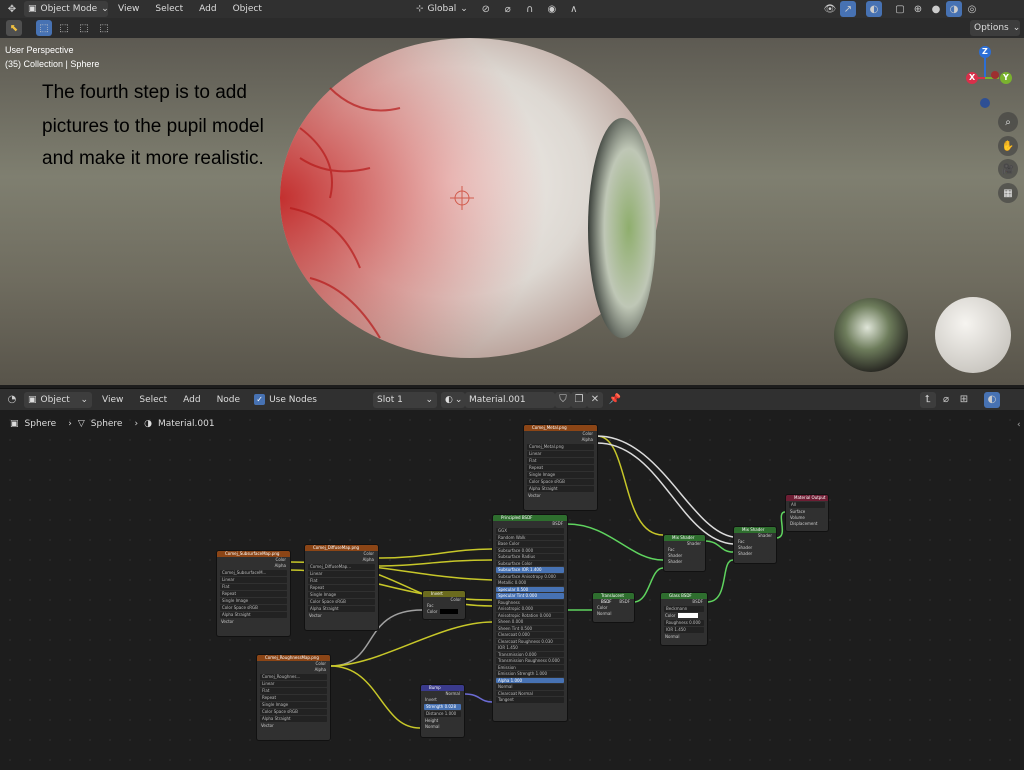  I want to click on node-mix-shader-2: Mix Shader Shader Fac Shader Shader, so click(755, 545).